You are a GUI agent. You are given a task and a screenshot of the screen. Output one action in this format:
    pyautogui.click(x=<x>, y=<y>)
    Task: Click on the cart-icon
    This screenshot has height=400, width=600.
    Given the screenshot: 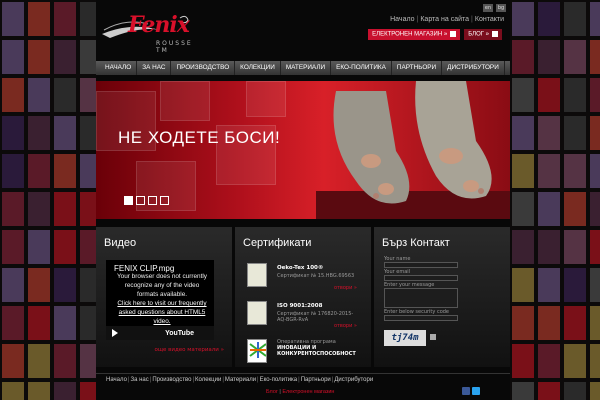 What is the action you would take?
    pyautogui.click(x=453, y=34)
    